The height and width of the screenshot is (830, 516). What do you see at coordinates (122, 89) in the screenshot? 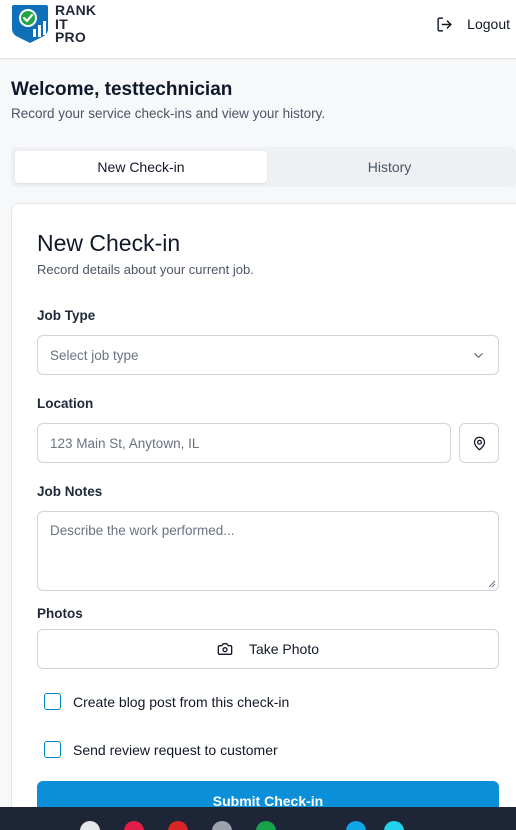
I see `welcome-title: Welcome, testtechnician` at bounding box center [122, 89].